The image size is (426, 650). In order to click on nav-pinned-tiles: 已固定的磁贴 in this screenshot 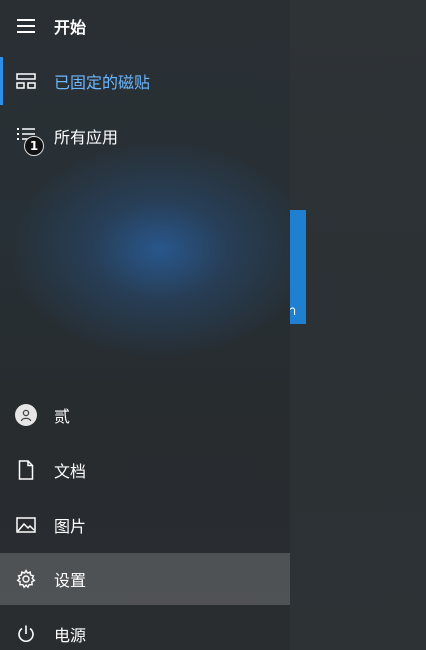, I will do `click(145, 81)`.